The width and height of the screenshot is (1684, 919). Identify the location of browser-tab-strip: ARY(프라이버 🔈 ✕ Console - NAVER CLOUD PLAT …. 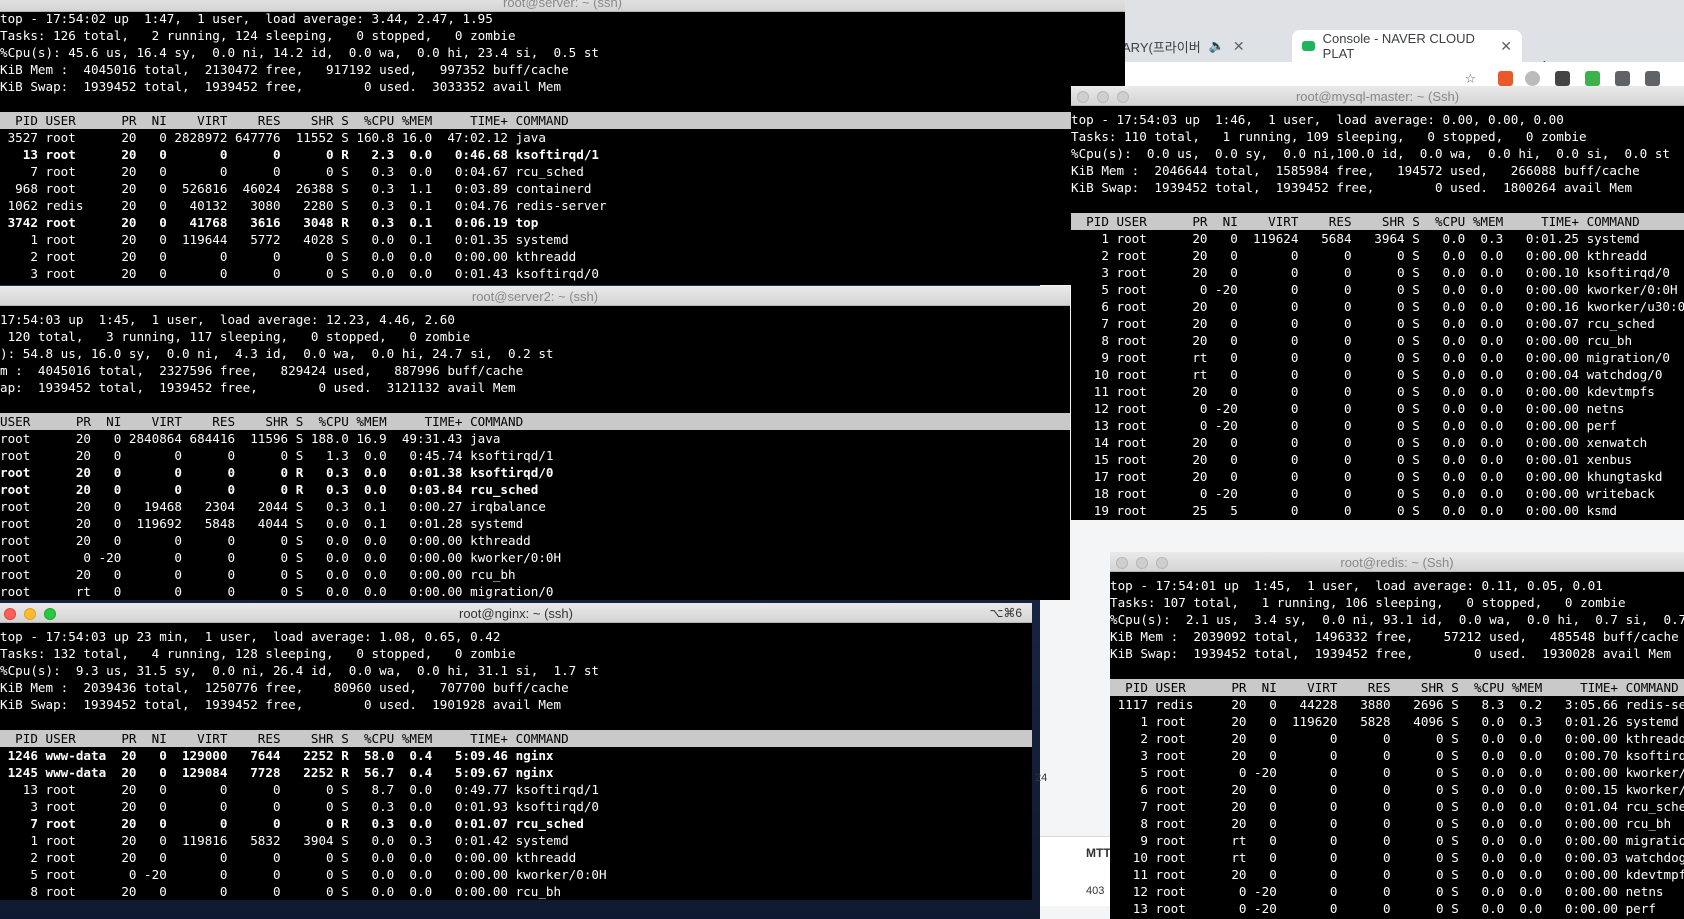
(1362, 51).